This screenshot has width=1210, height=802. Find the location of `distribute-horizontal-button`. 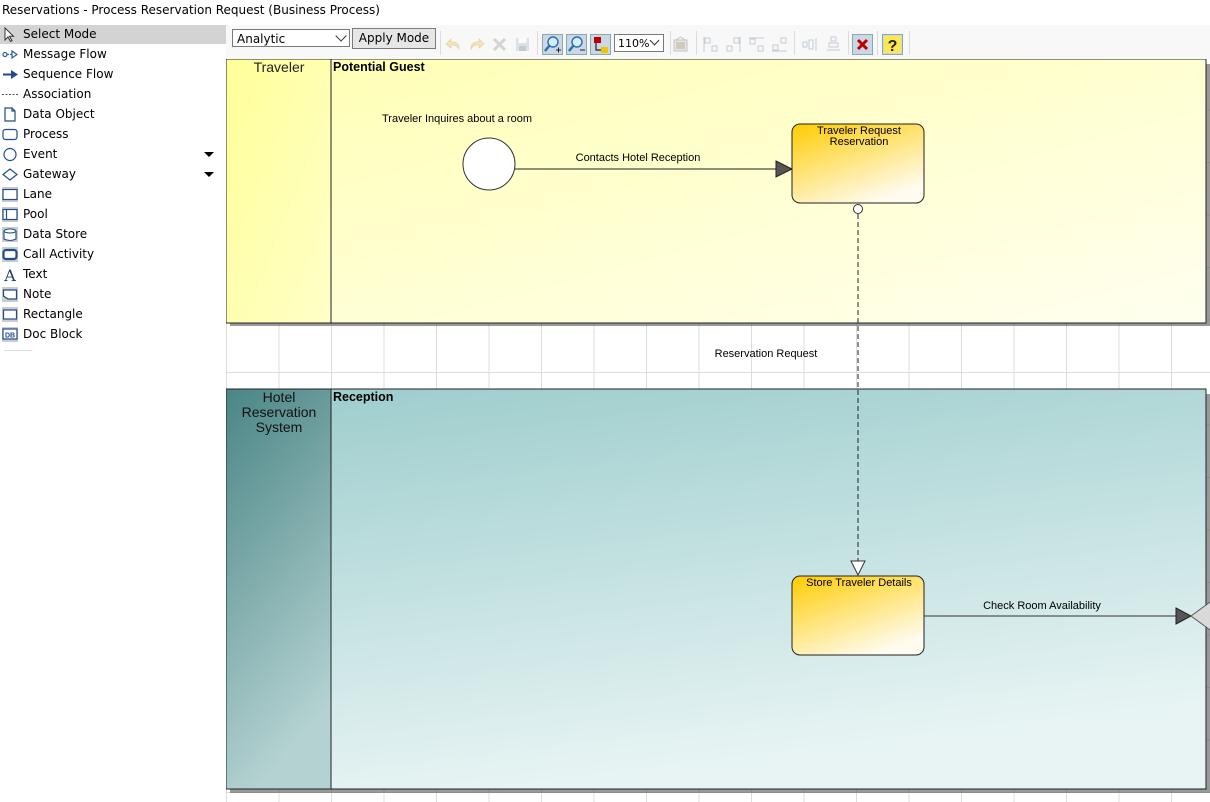

distribute-horizontal-button is located at coordinates (810, 44).